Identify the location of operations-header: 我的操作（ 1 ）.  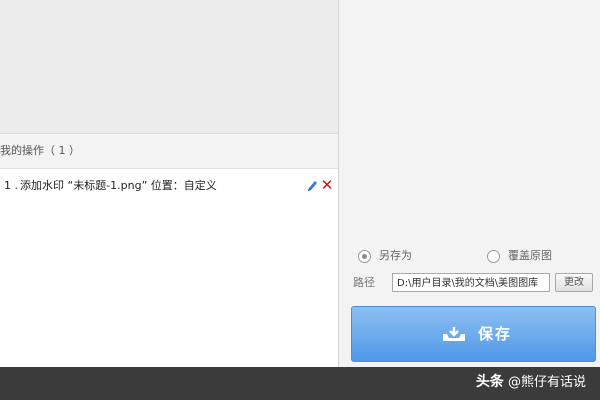
(169, 151).